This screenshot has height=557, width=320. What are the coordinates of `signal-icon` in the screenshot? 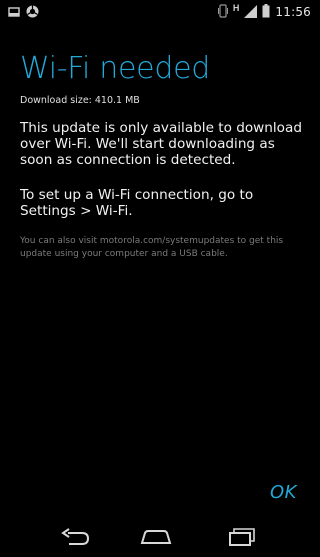 It's located at (251, 12).